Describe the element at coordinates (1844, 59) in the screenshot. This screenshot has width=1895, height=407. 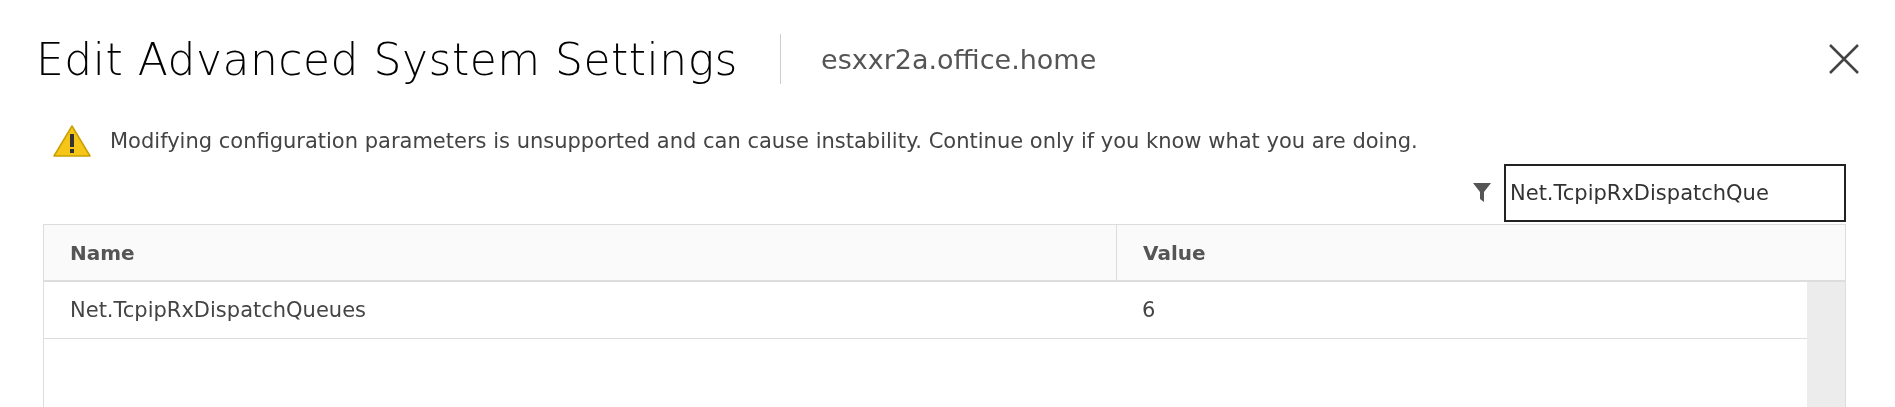
I see `close-icon` at that location.